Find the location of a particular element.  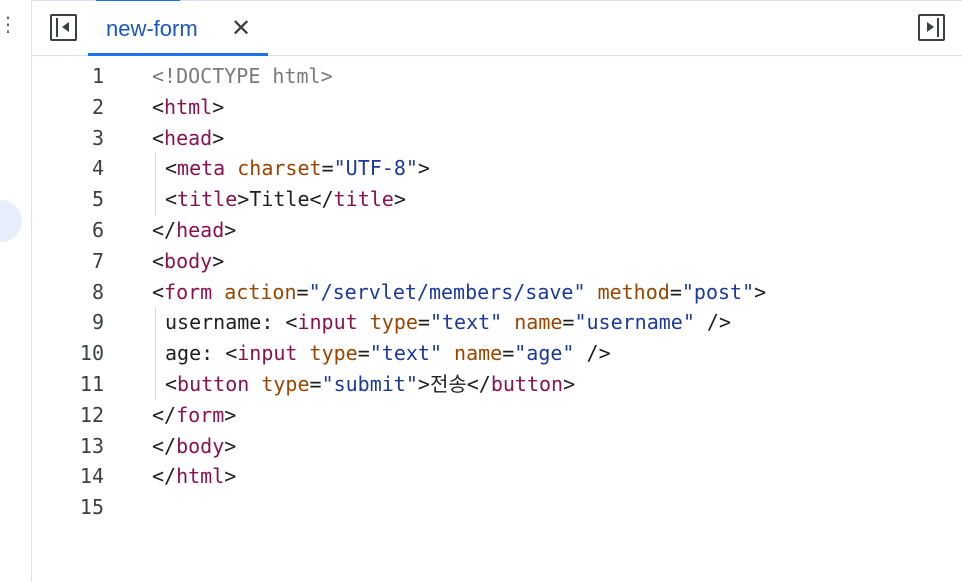

code-token: method is located at coordinates (633, 291).